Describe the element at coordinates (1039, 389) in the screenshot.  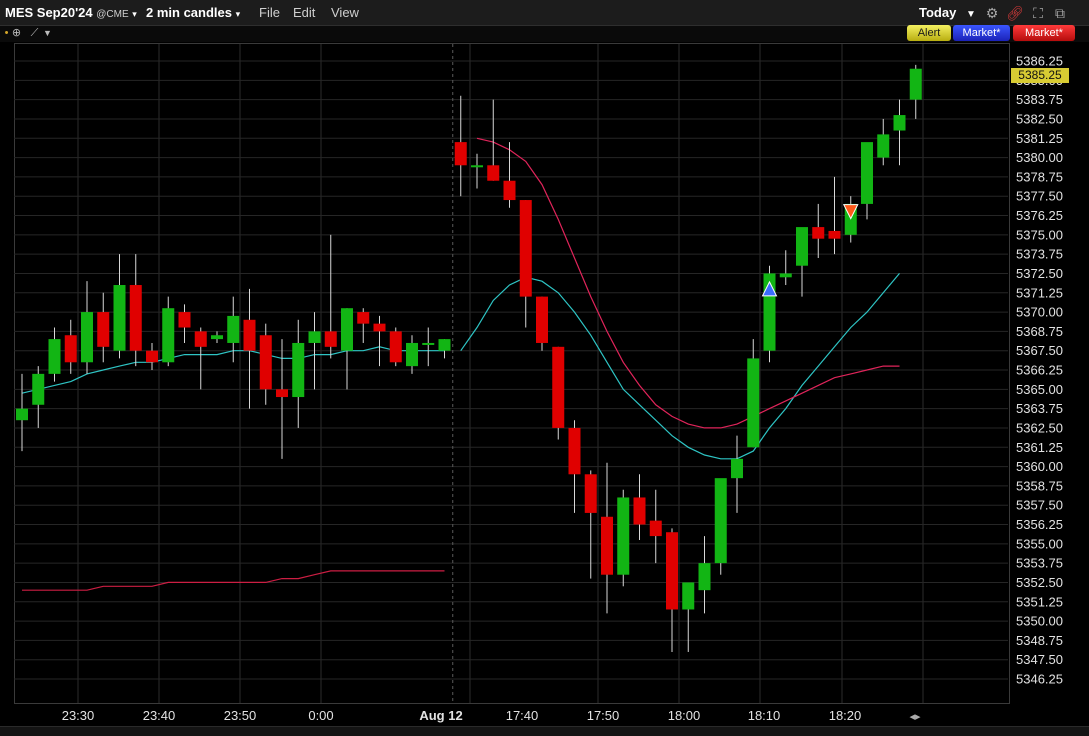
I see `price-axis-label: 5365.00` at that location.